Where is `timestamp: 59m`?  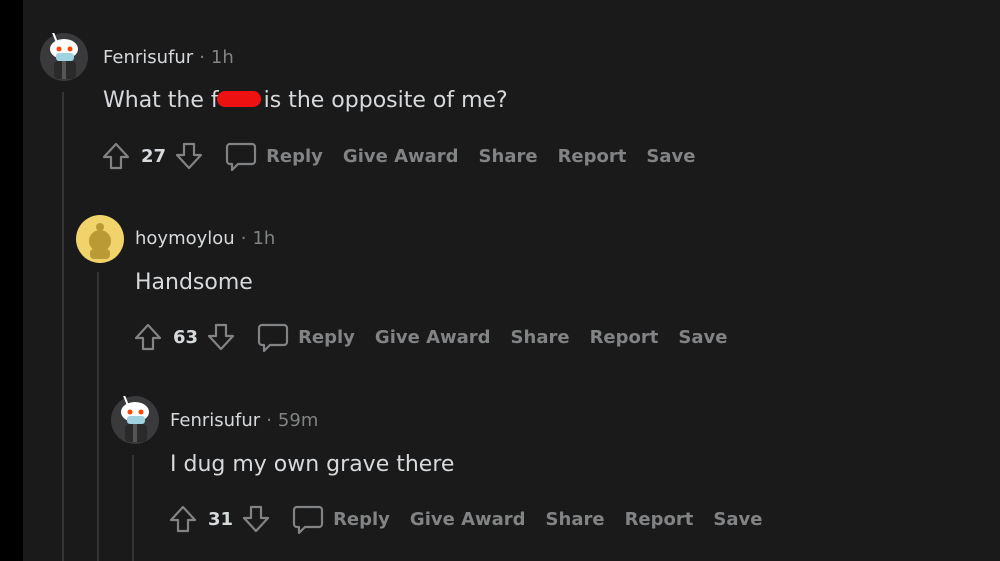 timestamp: 59m is located at coordinates (298, 420).